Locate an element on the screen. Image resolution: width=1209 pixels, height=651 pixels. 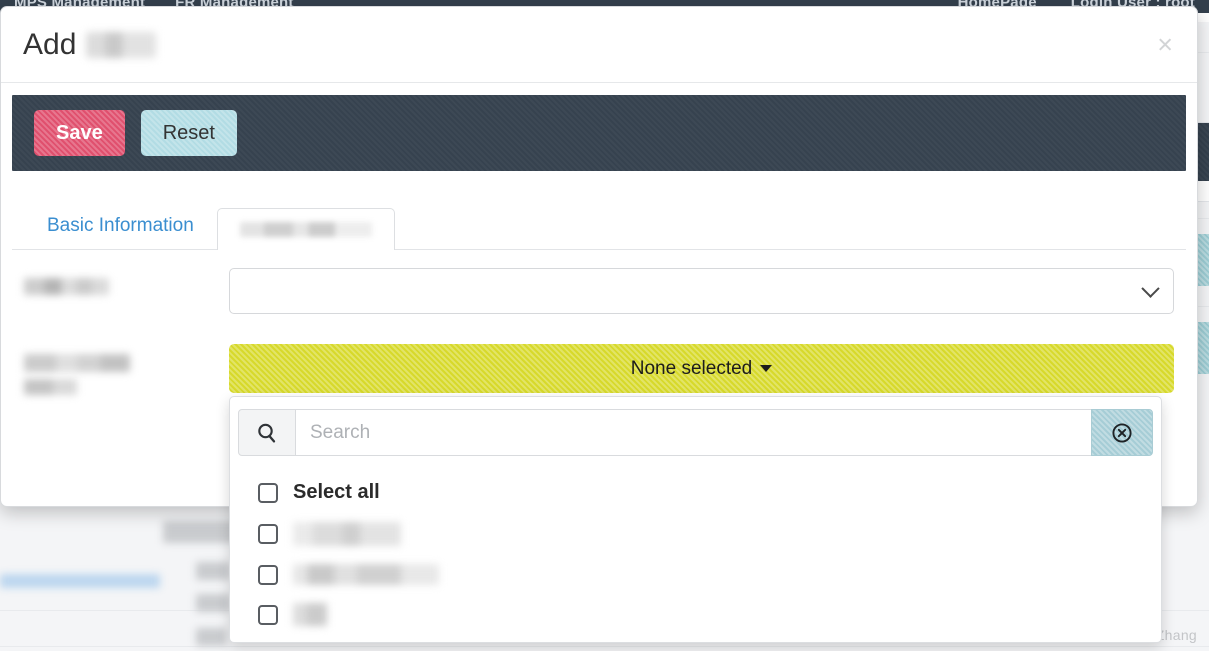
tab-secondary is located at coordinates (305, 229).